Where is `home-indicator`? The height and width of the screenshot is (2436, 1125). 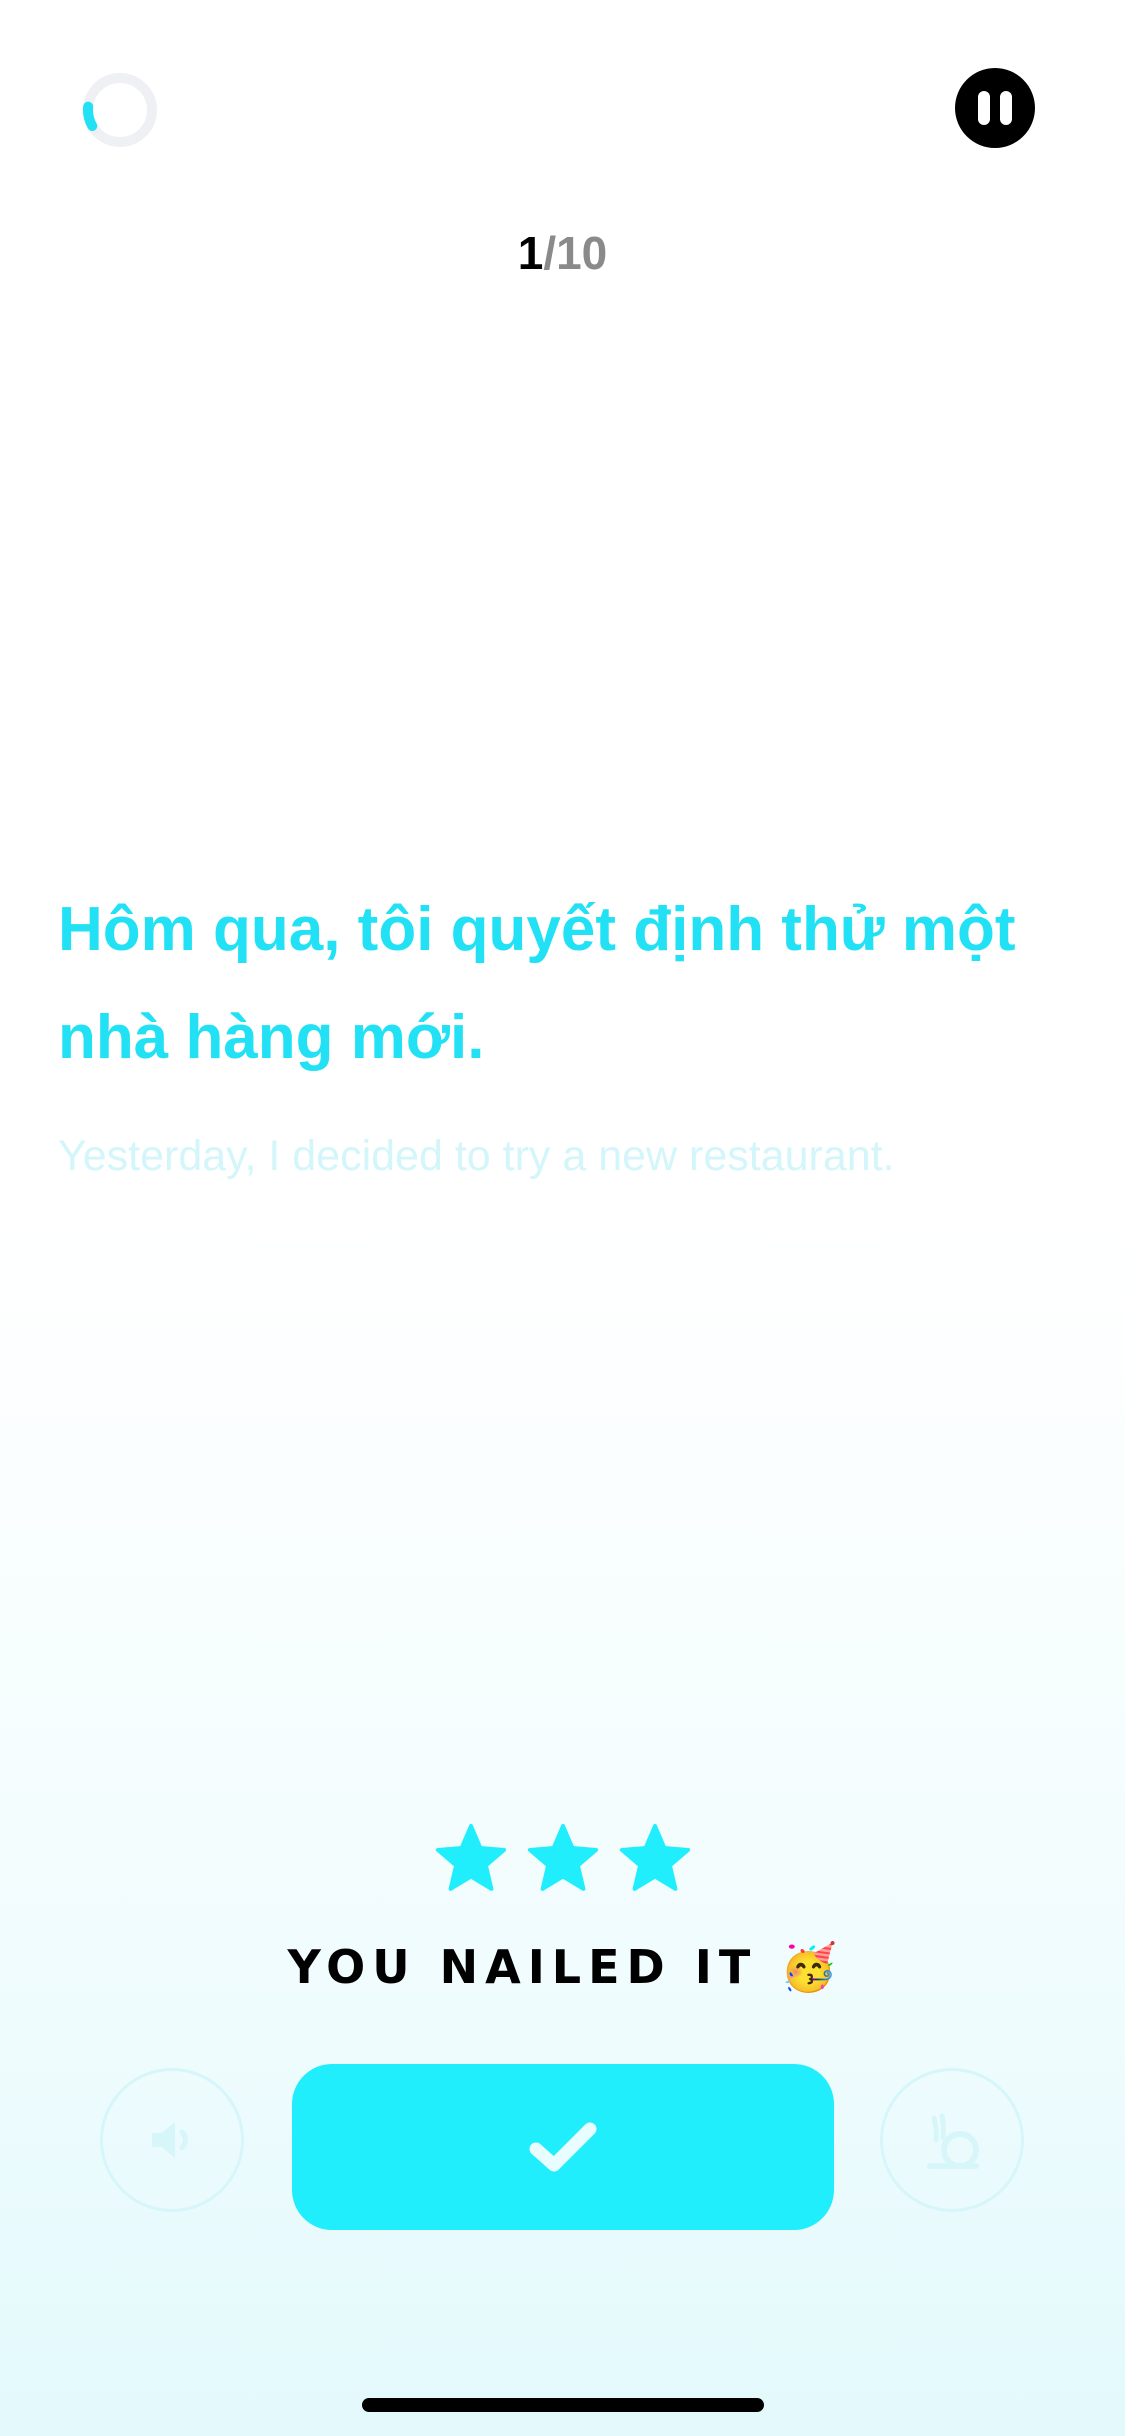 home-indicator is located at coordinates (563, 2405).